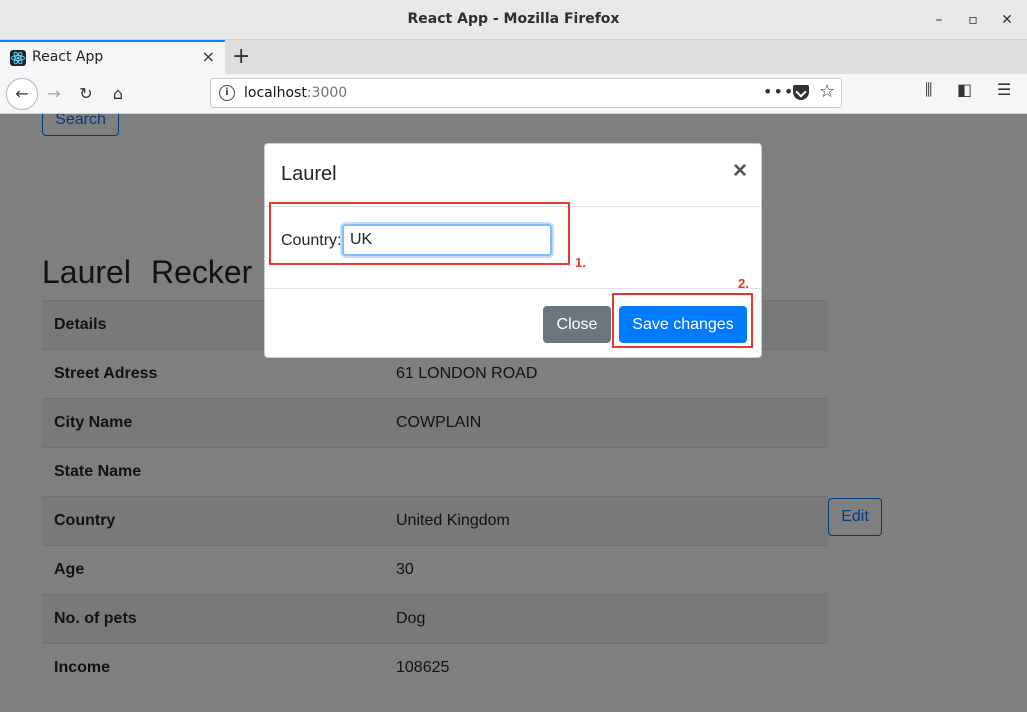 This screenshot has width=1027, height=712. Describe the element at coordinates (801, 92) in the screenshot. I see `pocket-icon` at that location.